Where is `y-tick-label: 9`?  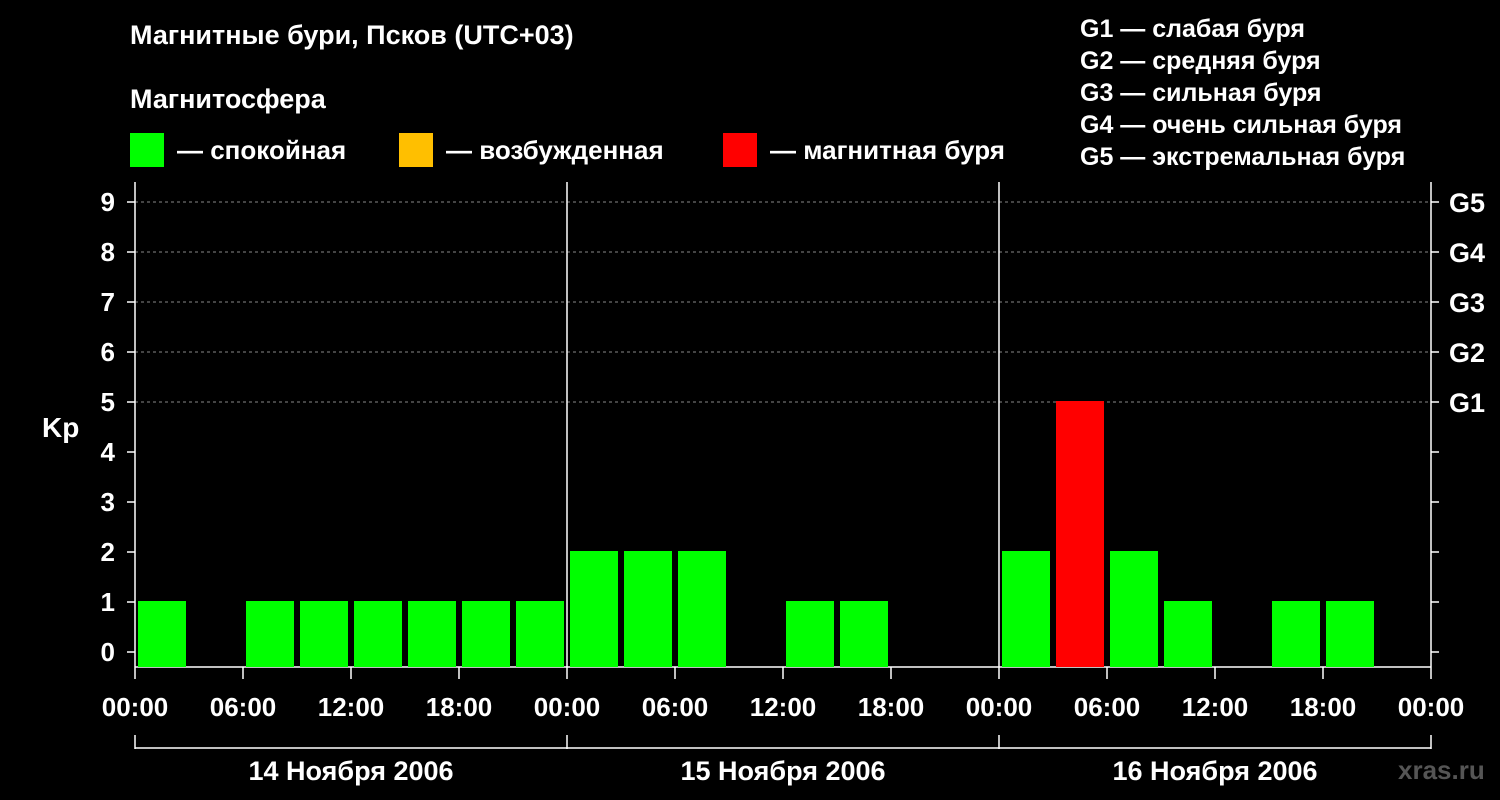
y-tick-label: 9 is located at coordinates (108, 202).